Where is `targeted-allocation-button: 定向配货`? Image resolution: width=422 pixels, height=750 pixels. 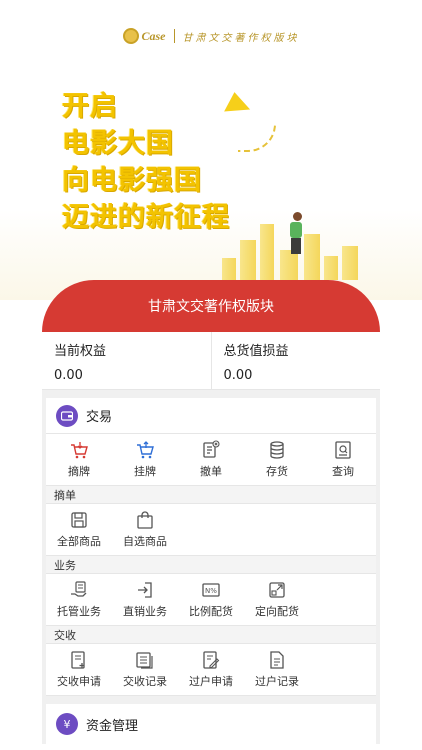 targeted-allocation-button: 定向配货 is located at coordinates (277, 599).